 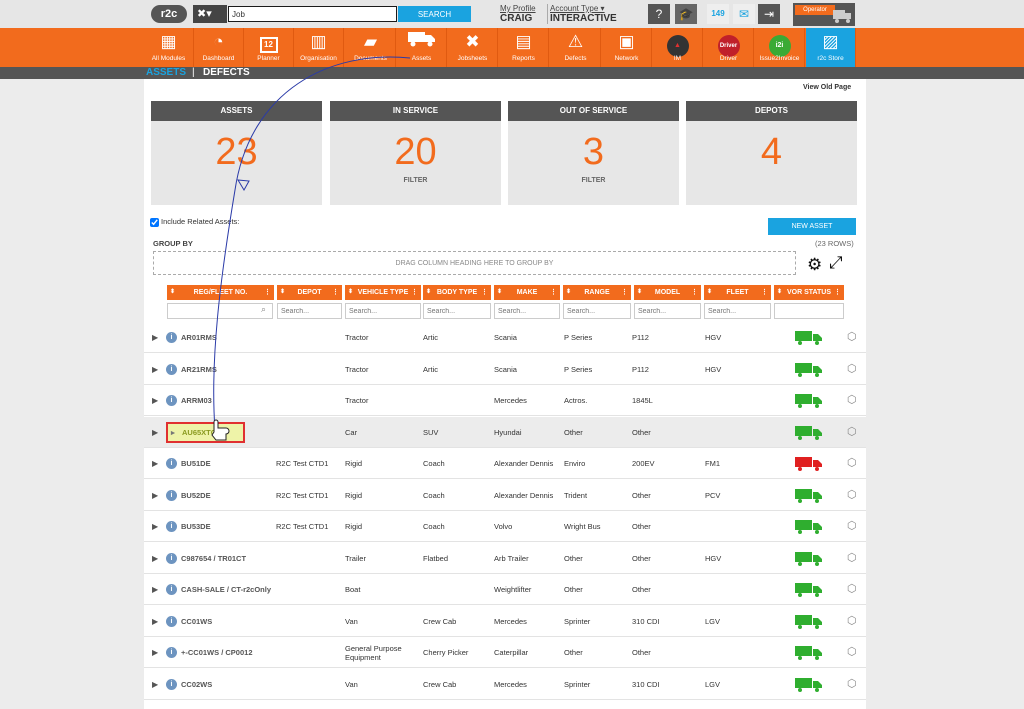 I want to click on expand-icon: ⤢, so click(x=836, y=263).